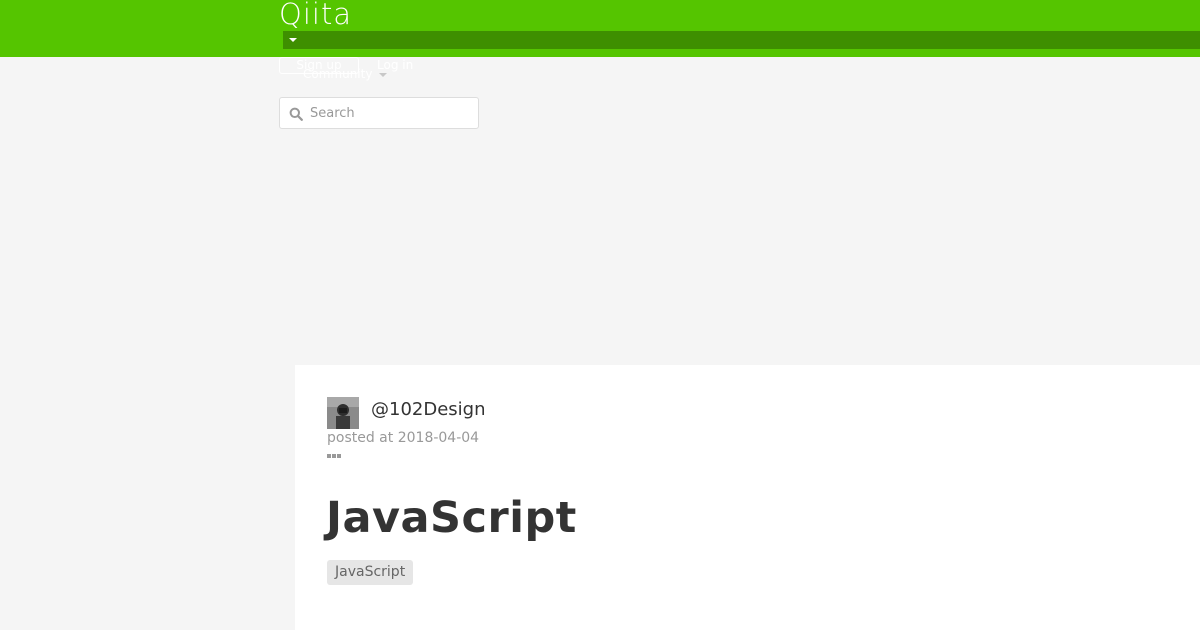 This screenshot has height=630, width=1200. I want to click on author-name: @102Design, so click(428, 409).